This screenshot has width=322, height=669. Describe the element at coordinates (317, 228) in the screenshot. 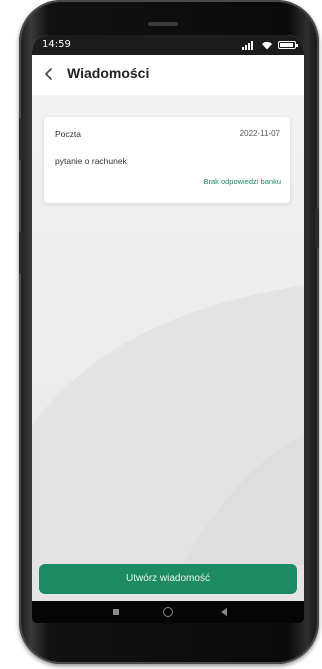

I see `side-button-right` at that location.